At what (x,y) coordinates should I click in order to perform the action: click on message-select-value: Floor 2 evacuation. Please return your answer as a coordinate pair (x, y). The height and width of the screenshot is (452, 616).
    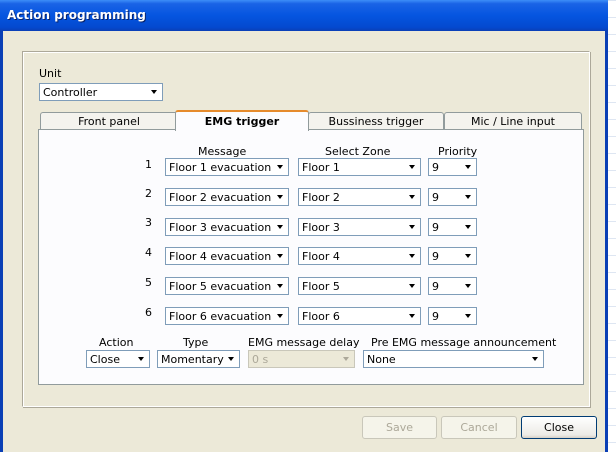
    Looking at the image, I should click on (220, 197).